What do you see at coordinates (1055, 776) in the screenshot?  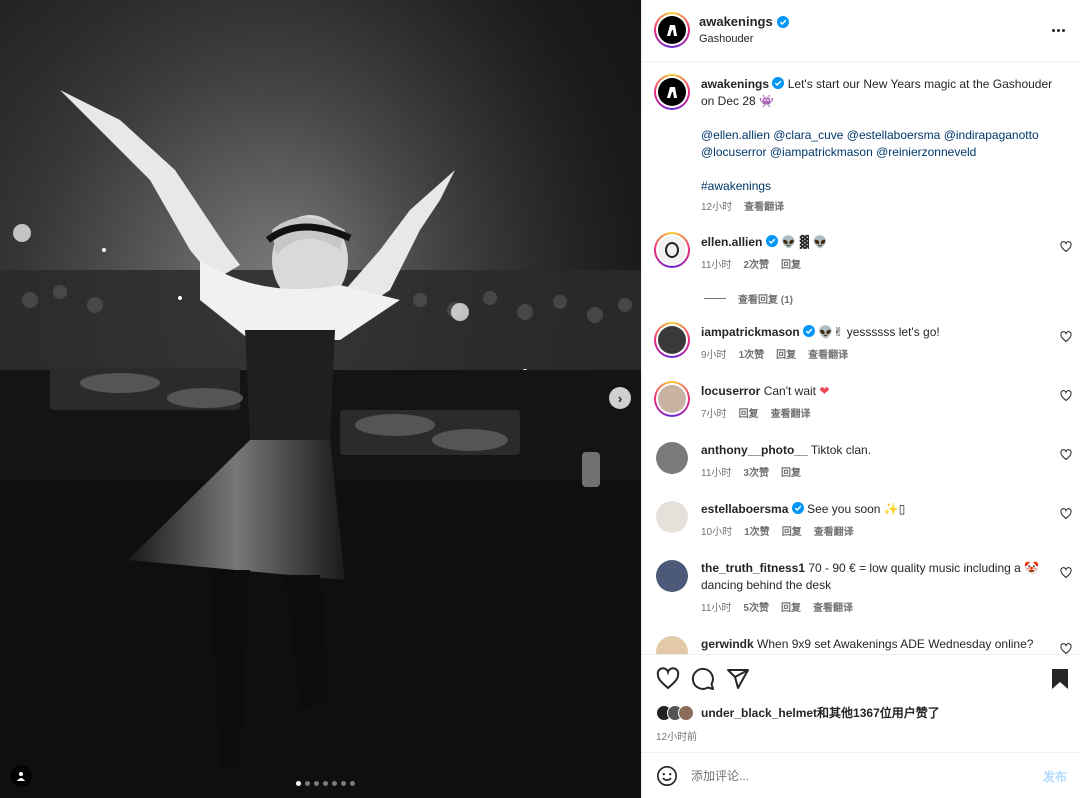 I see `post-comment-button: 发布` at bounding box center [1055, 776].